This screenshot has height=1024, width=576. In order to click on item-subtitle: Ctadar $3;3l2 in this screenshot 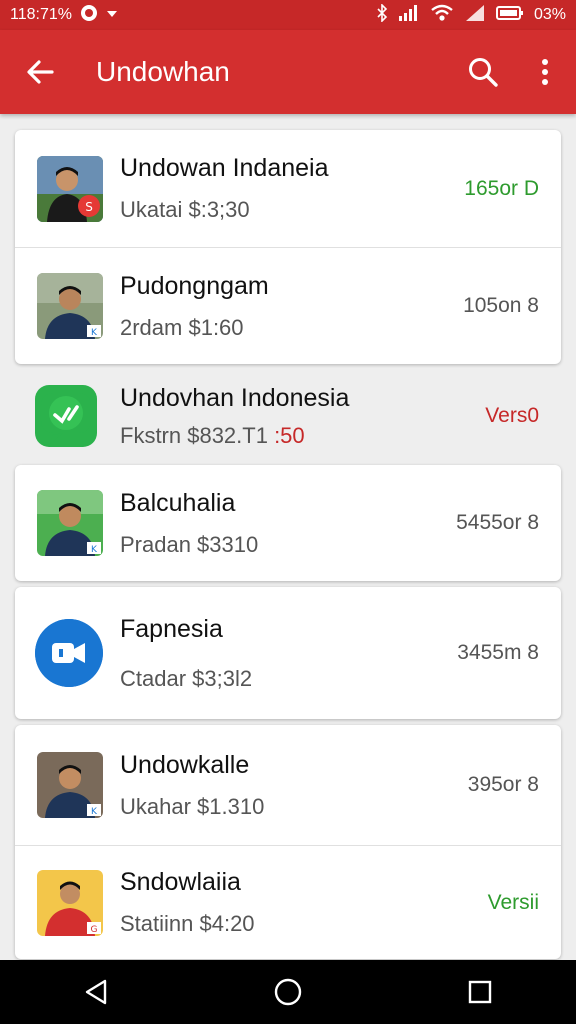, I will do `click(186, 678)`.